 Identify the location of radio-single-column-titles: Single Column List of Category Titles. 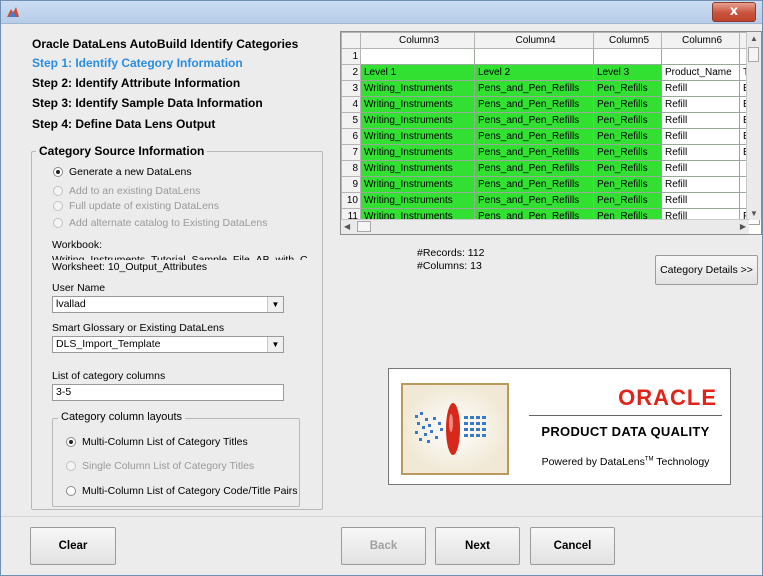
(160, 466).